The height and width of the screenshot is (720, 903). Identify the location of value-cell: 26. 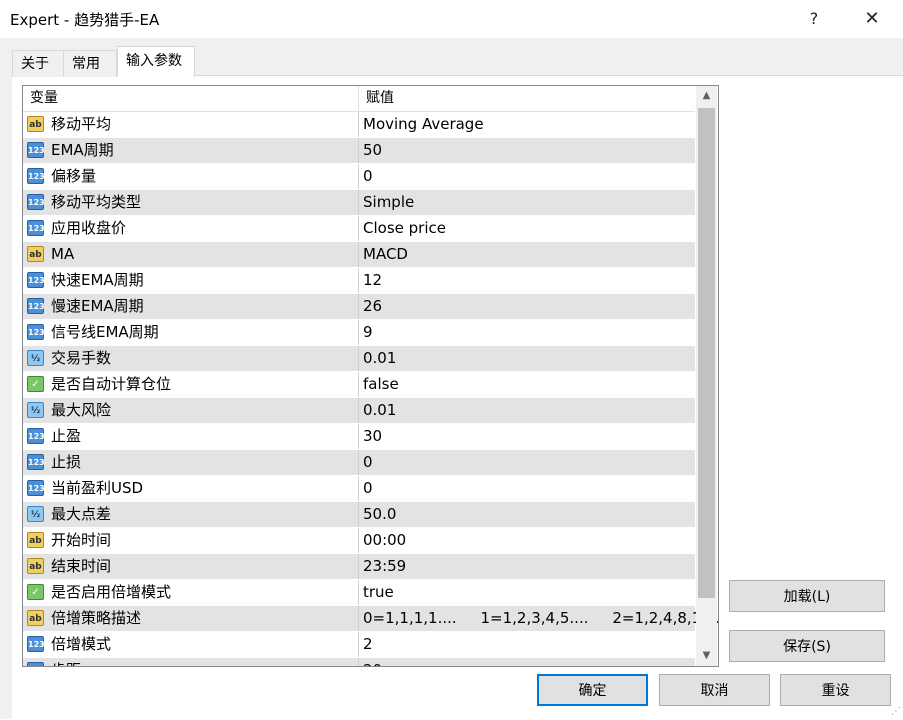
(372, 306).